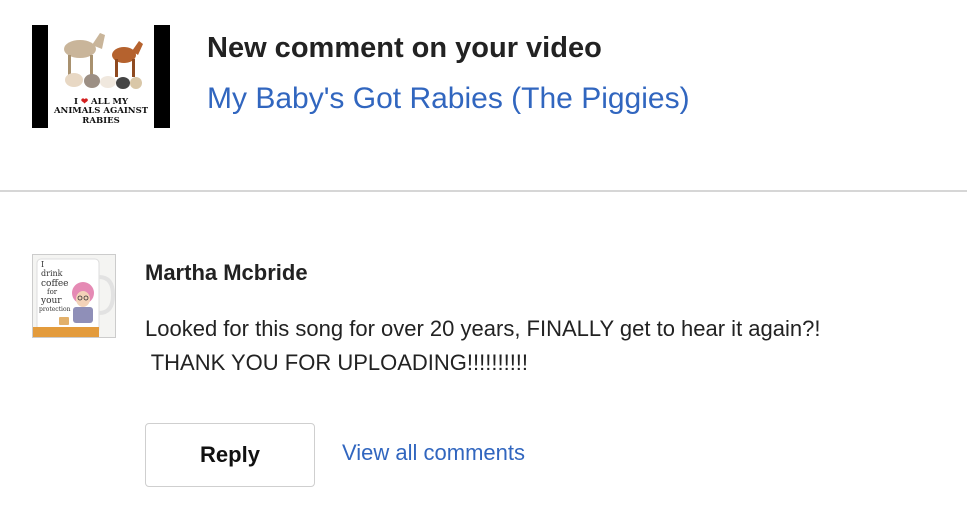  What do you see at coordinates (404, 48) in the screenshot?
I see `notification-title: New comment on your video` at bounding box center [404, 48].